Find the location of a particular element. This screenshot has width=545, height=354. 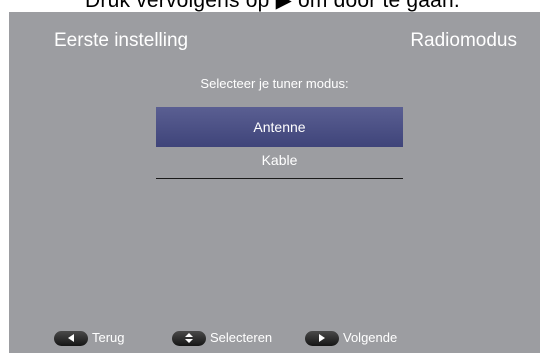

select-label: Selecteren is located at coordinates (241, 337).